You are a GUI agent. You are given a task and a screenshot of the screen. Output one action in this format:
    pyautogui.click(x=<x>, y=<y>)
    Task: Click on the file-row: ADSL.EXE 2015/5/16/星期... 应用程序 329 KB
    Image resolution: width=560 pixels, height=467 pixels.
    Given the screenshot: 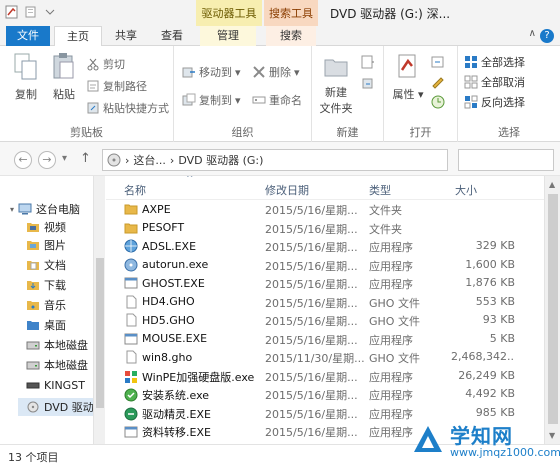 What is the action you would take?
    pyautogui.click(x=325, y=246)
    